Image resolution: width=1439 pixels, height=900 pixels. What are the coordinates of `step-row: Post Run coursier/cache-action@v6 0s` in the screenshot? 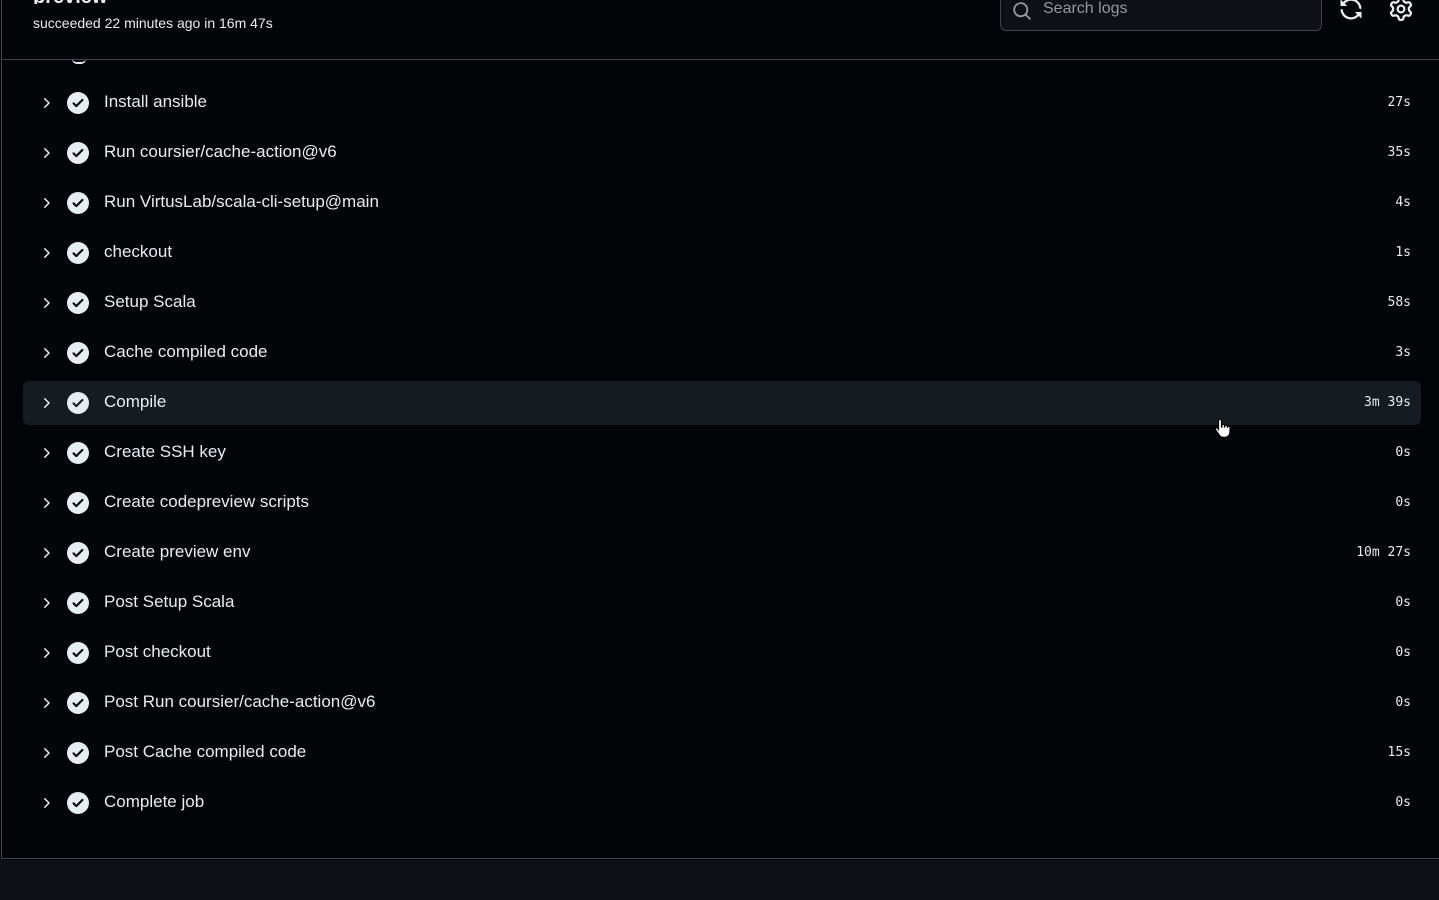 It's located at (722, 703).